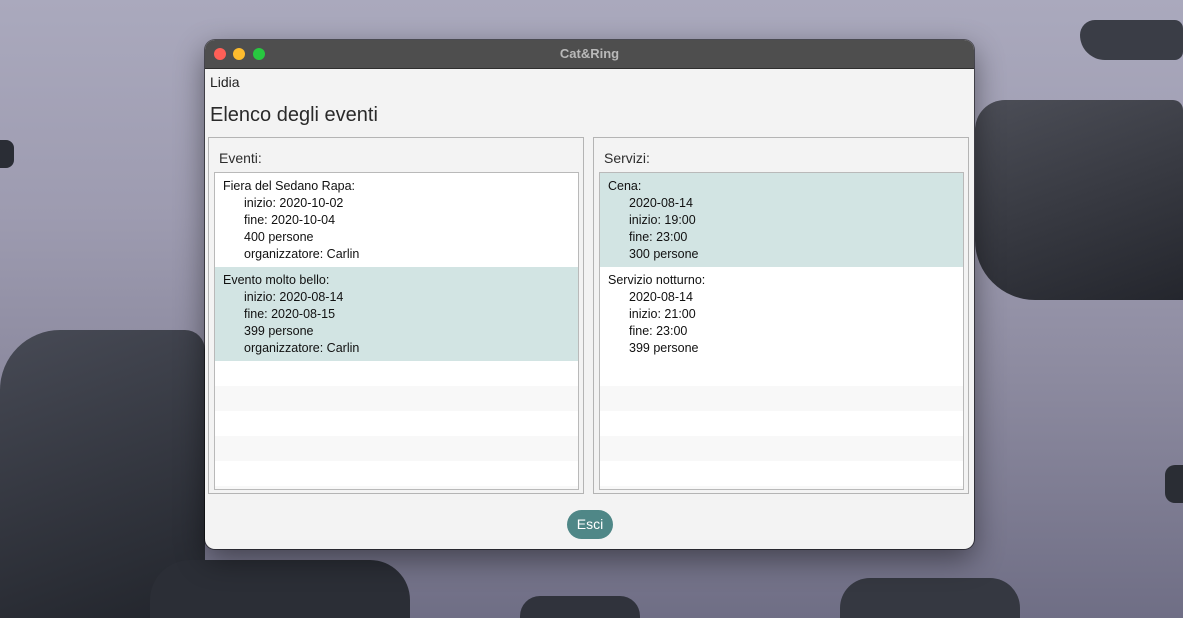  Describe the element at coordinates (240, 158) in the screenshot. I see `eventi-label: Eventi:` at that location.